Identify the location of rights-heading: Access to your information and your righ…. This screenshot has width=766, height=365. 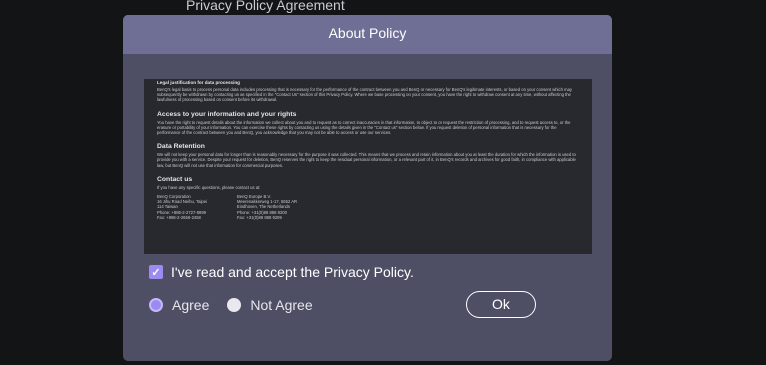
(227, 114).